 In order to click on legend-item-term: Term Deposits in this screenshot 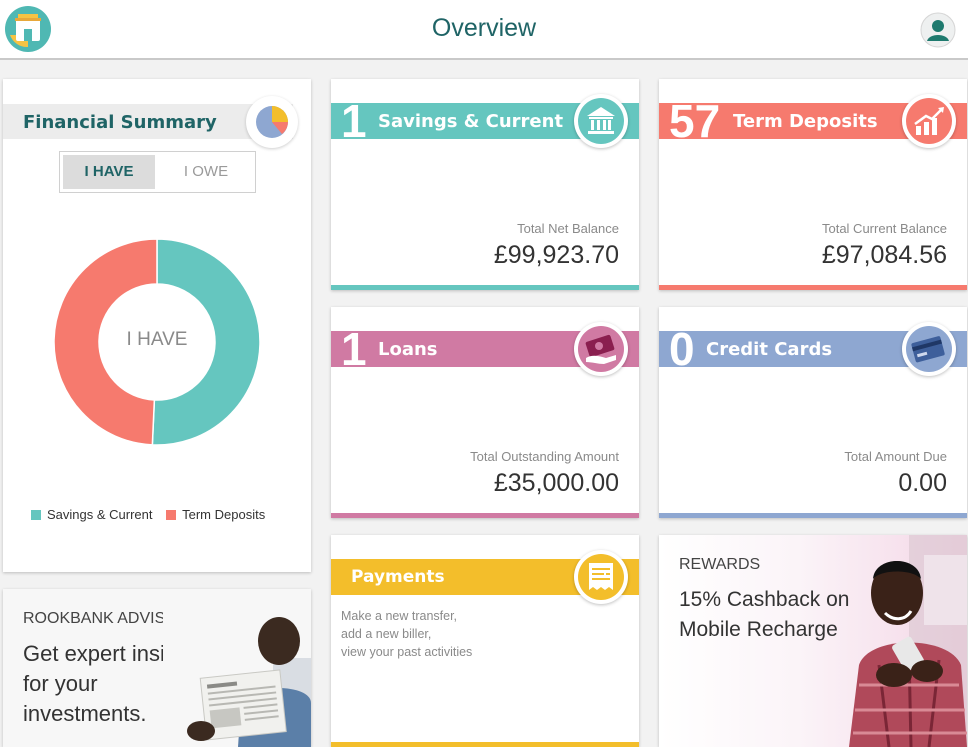, I will do `click(215, 514)`.